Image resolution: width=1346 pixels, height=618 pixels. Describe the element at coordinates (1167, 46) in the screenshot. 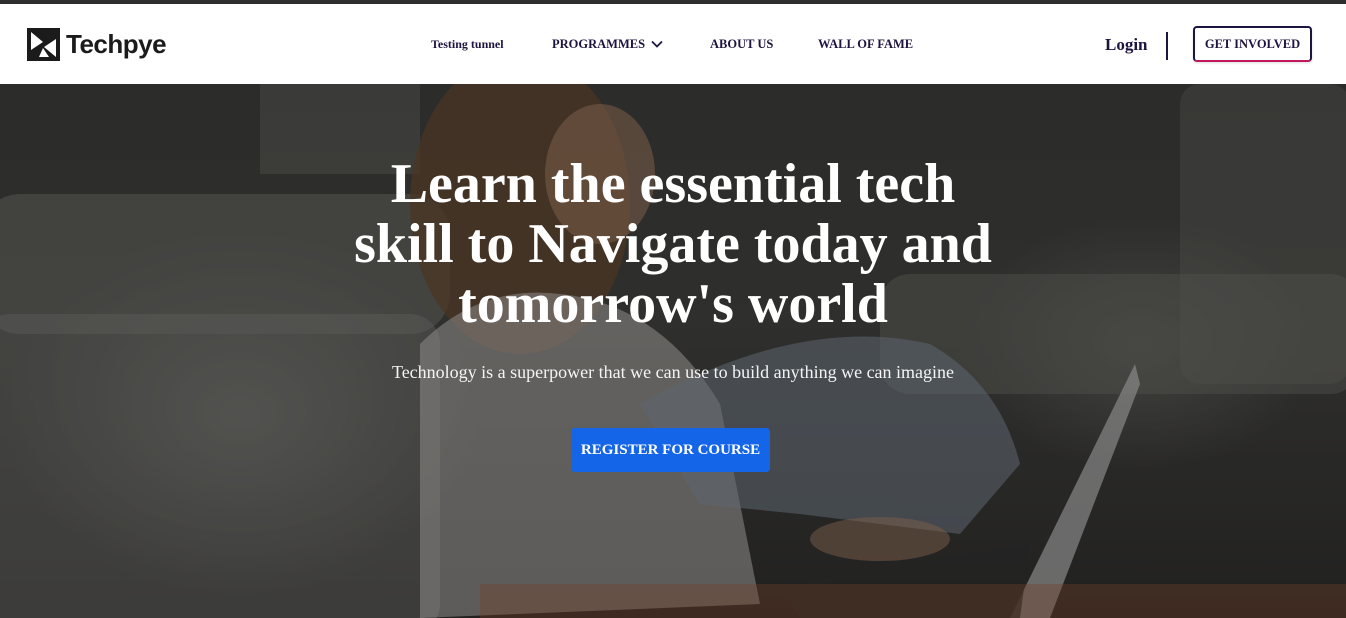

I see `nav-divider` at that location.